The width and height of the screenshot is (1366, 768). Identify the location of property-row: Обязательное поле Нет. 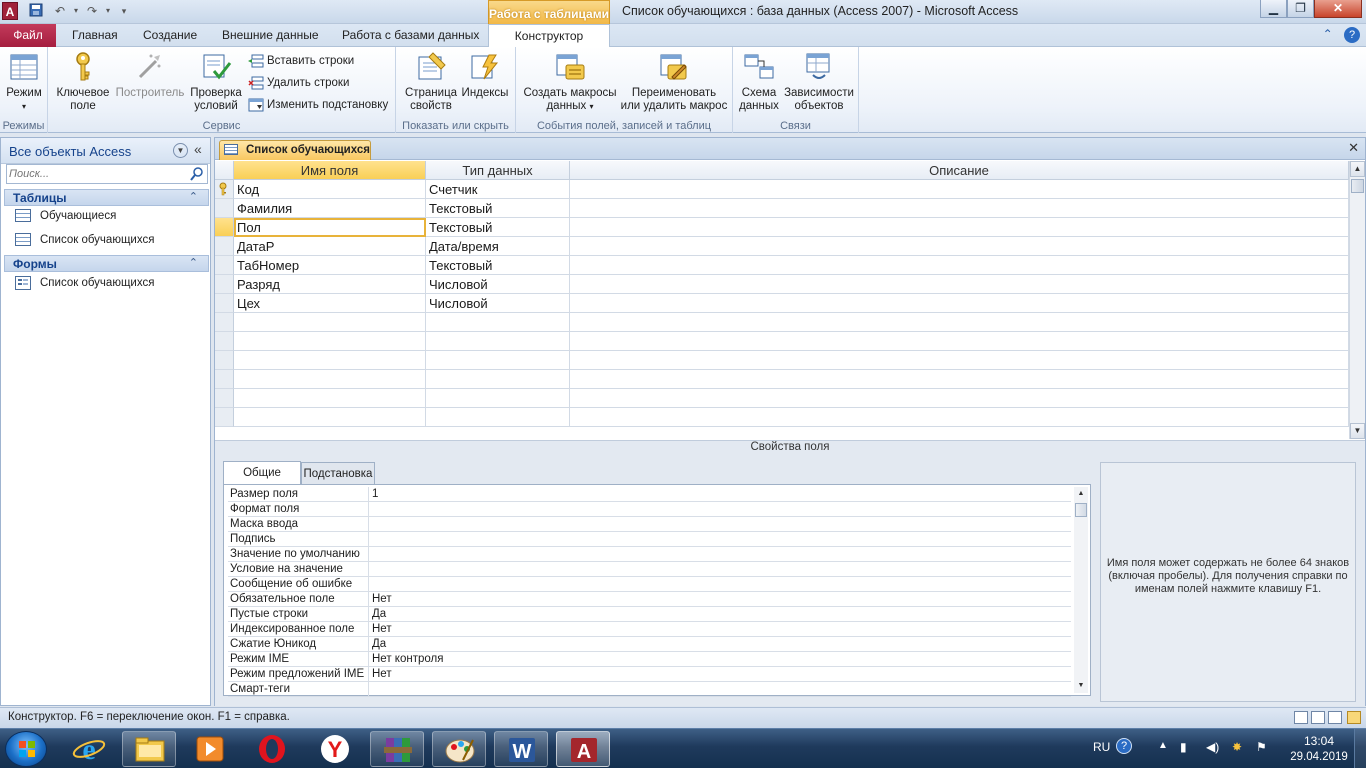
(649, 599).